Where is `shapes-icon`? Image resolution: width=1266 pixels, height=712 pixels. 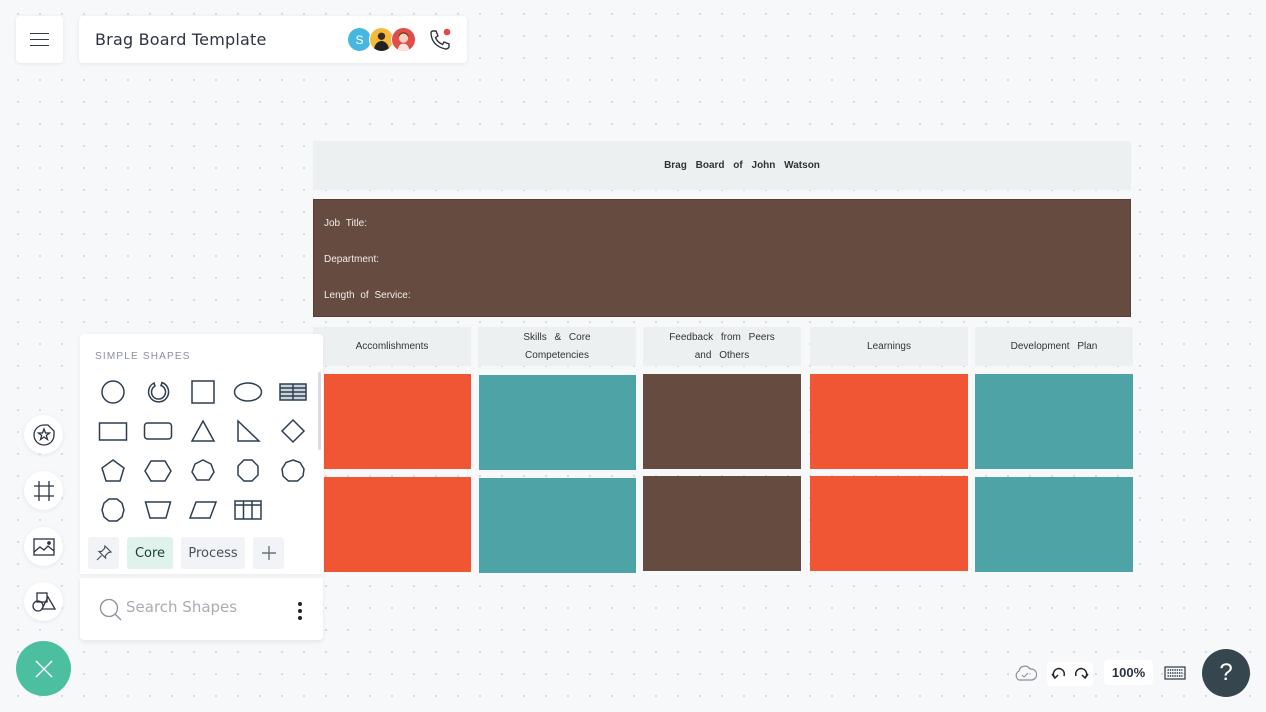 shapes-icon is located at coordinates (43, 601).